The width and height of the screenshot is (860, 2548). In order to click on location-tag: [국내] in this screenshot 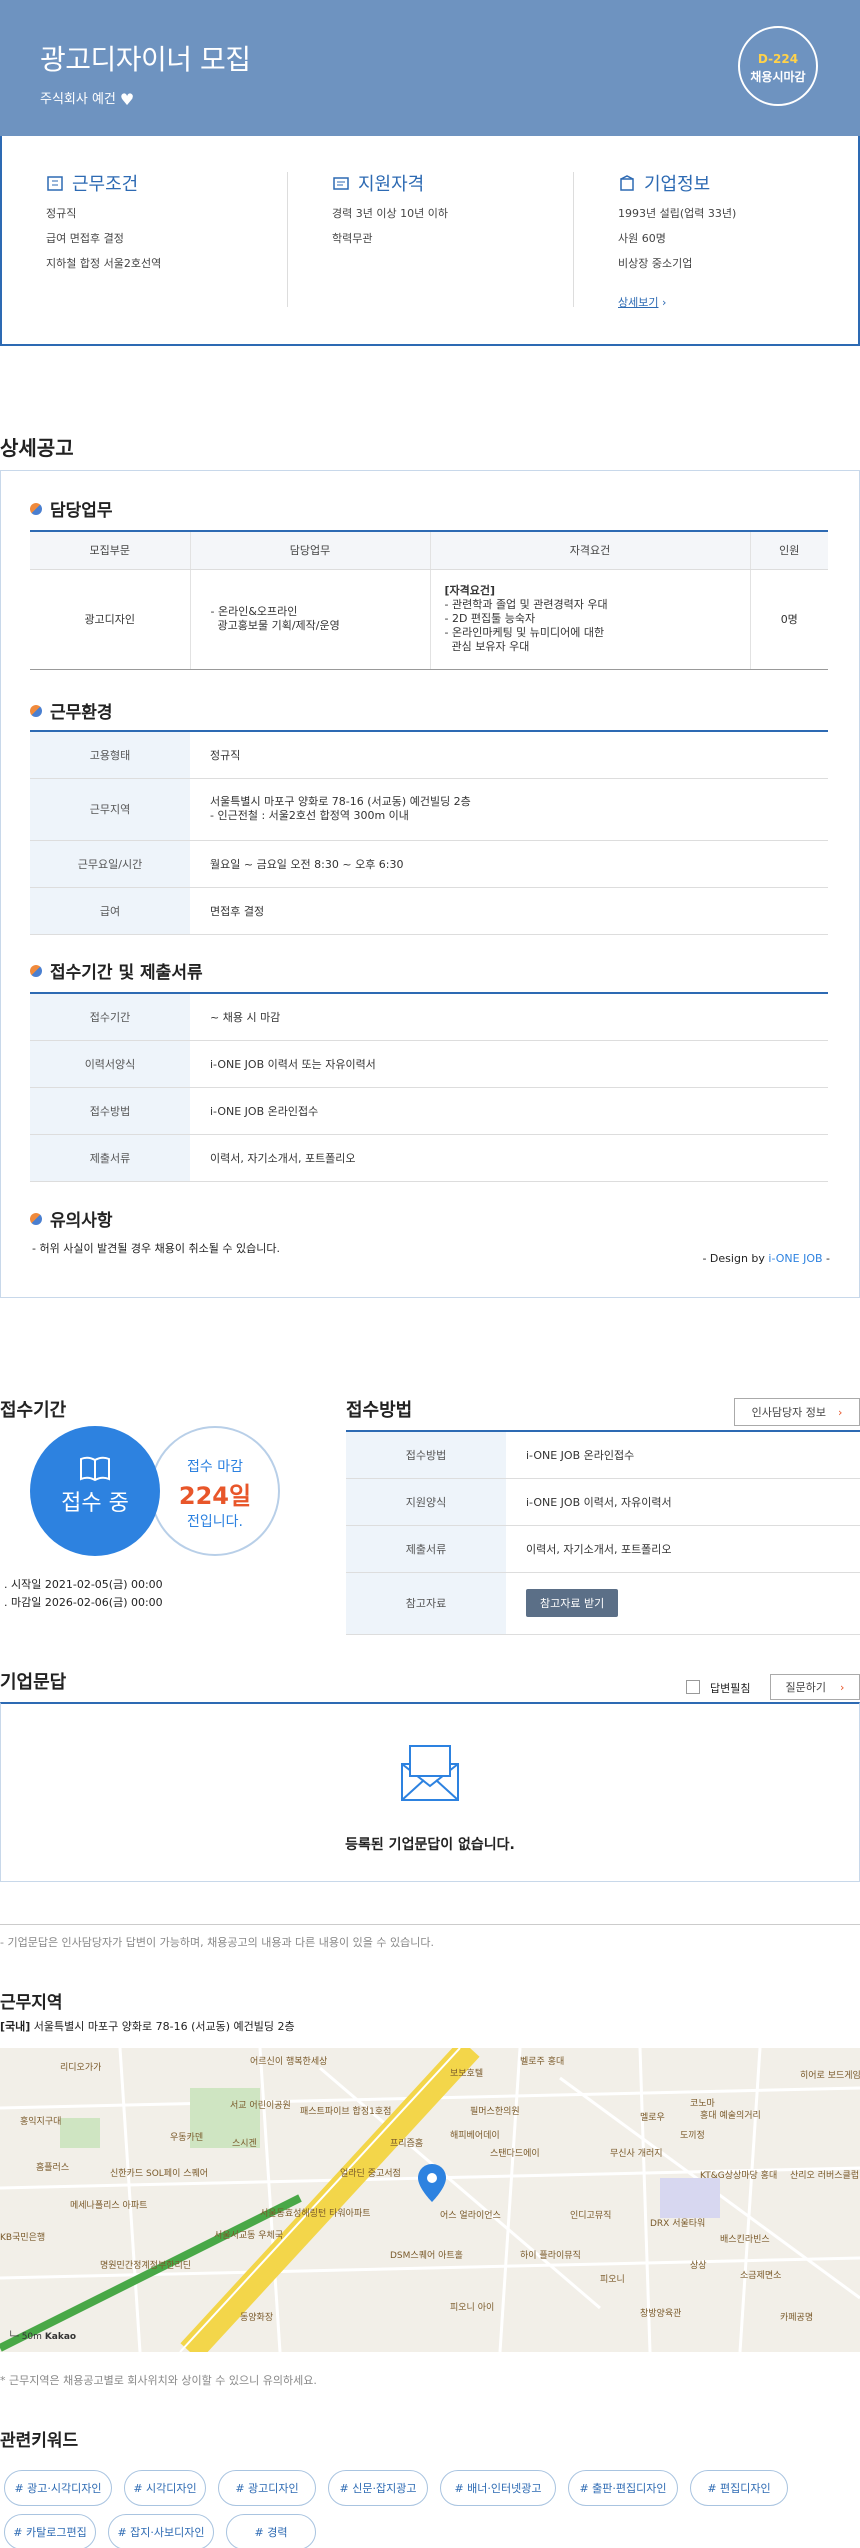, I will do `click(15, 2026)`.